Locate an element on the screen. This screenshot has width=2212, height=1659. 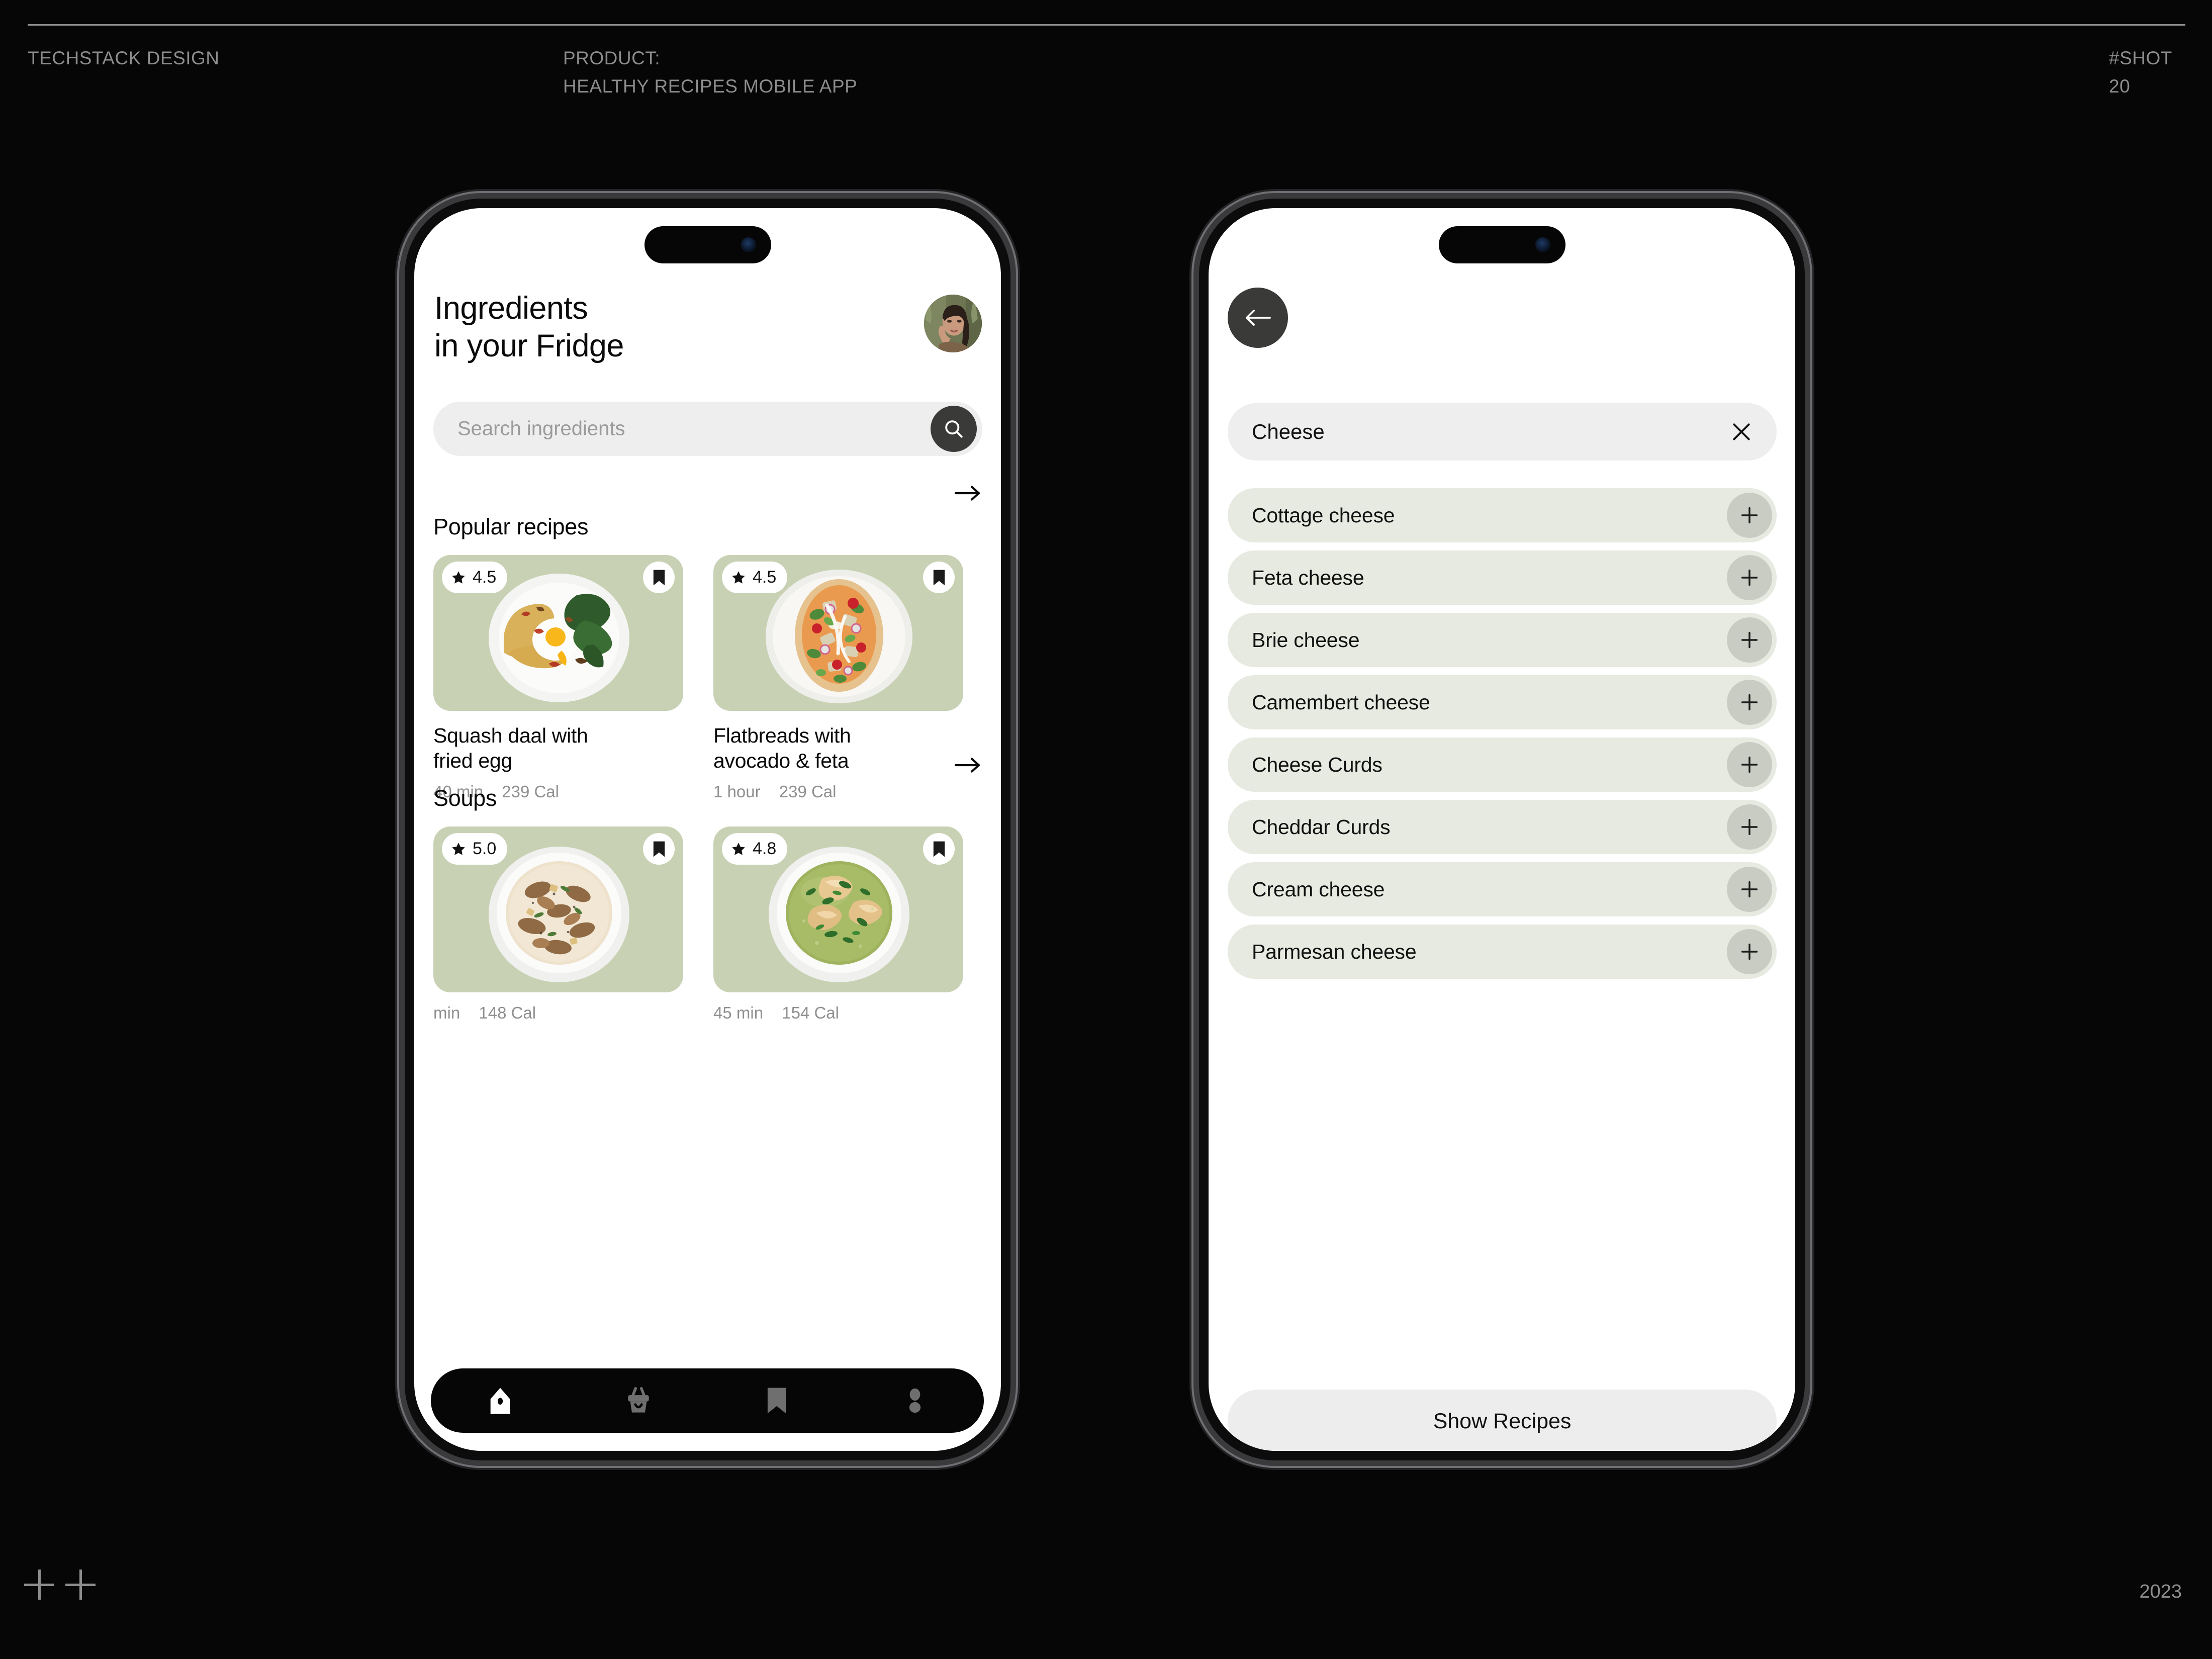
search-input: Search ingredients is located at coordinates (707, 429).